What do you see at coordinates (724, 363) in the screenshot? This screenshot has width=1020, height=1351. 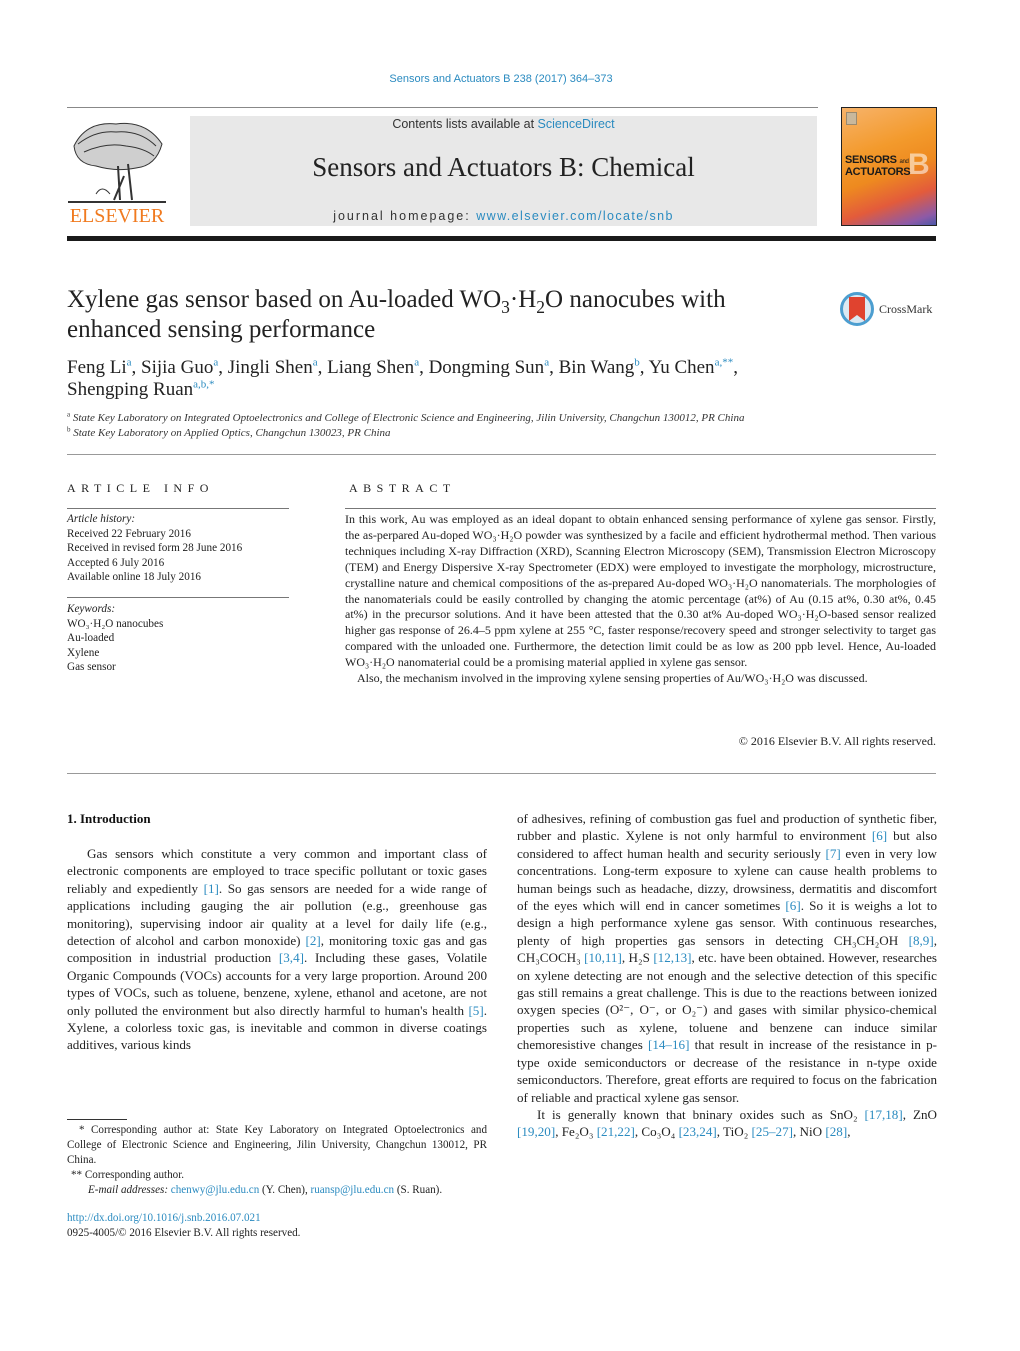 I see `author-affiliation-marker: a,**` at bounding box center [724, 363].